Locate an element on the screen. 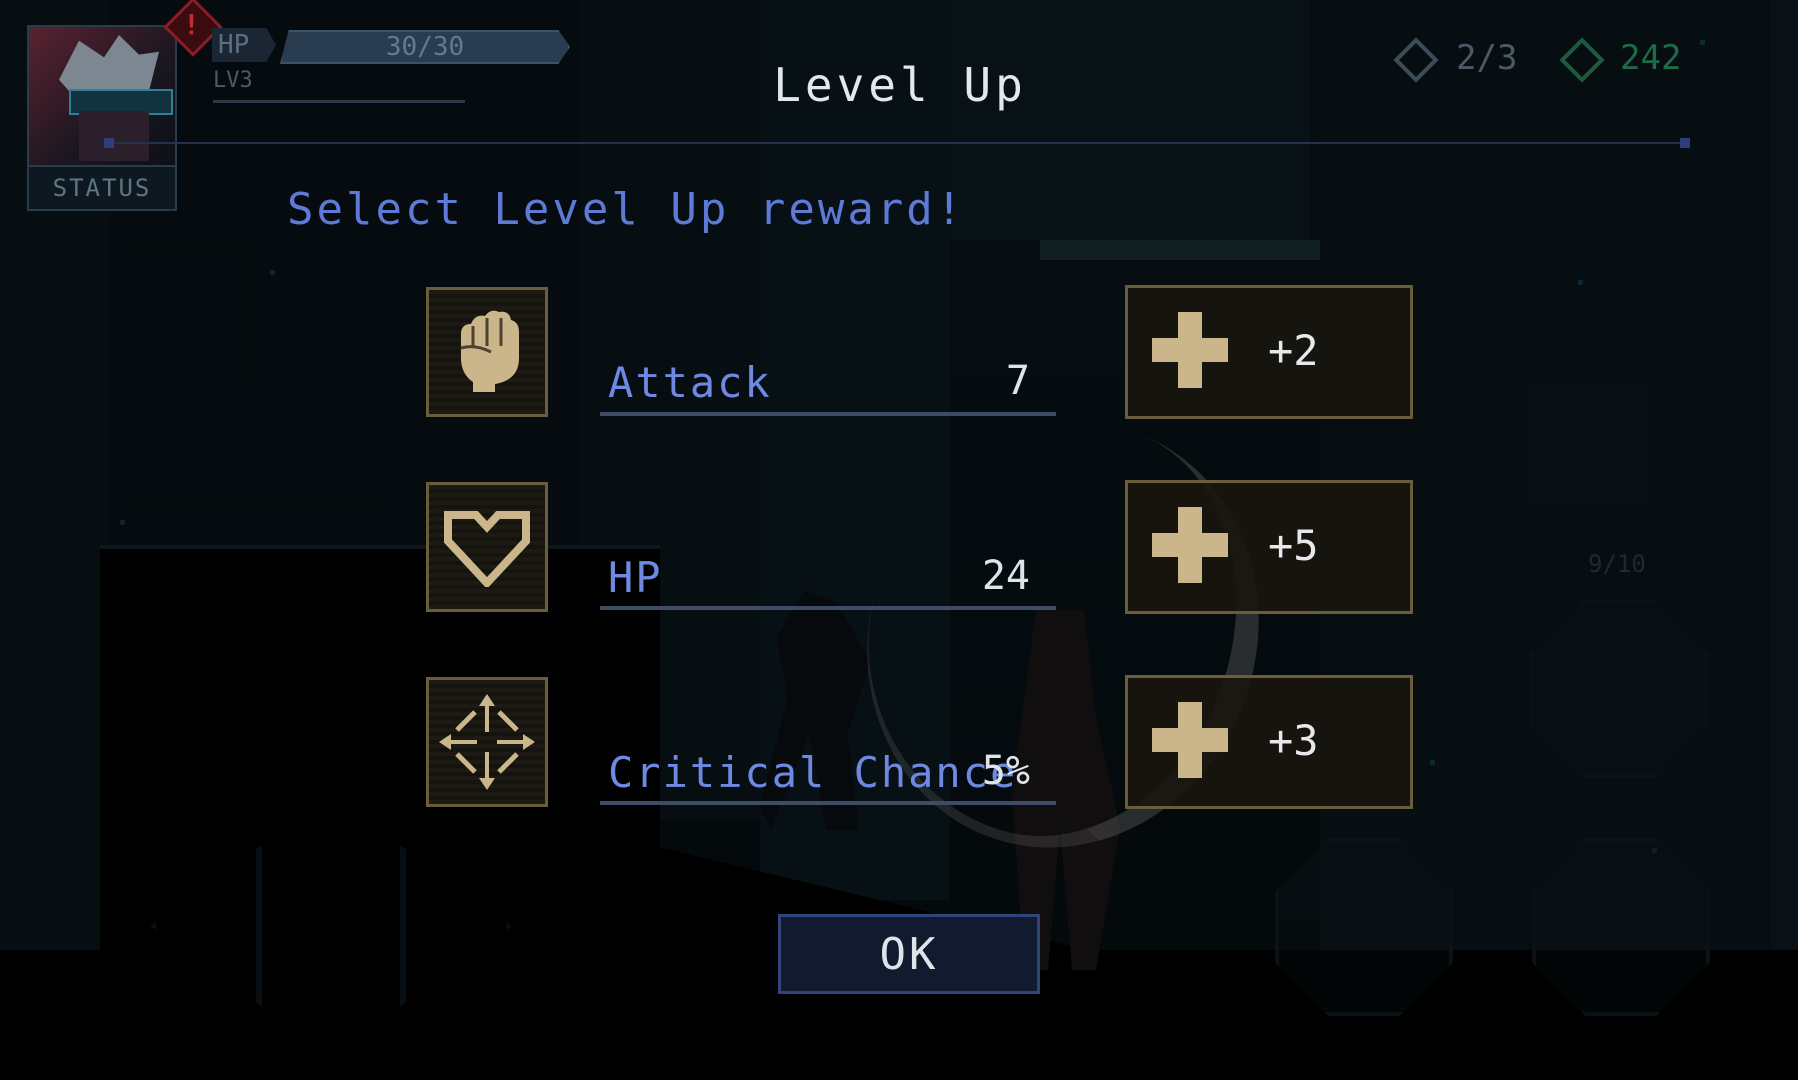  add-hp-button: +5 is located at coordinates (1269, 547).